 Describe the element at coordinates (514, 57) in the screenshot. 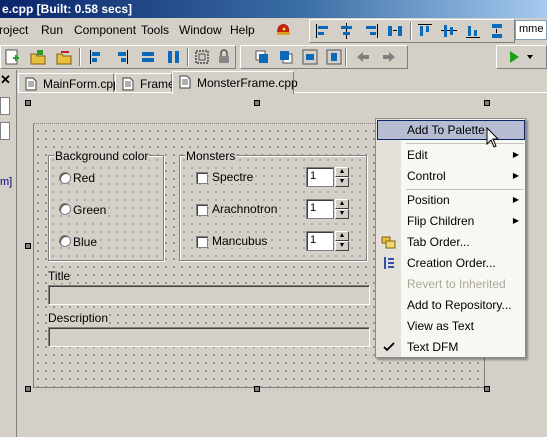

I see `run-icon` at that location.